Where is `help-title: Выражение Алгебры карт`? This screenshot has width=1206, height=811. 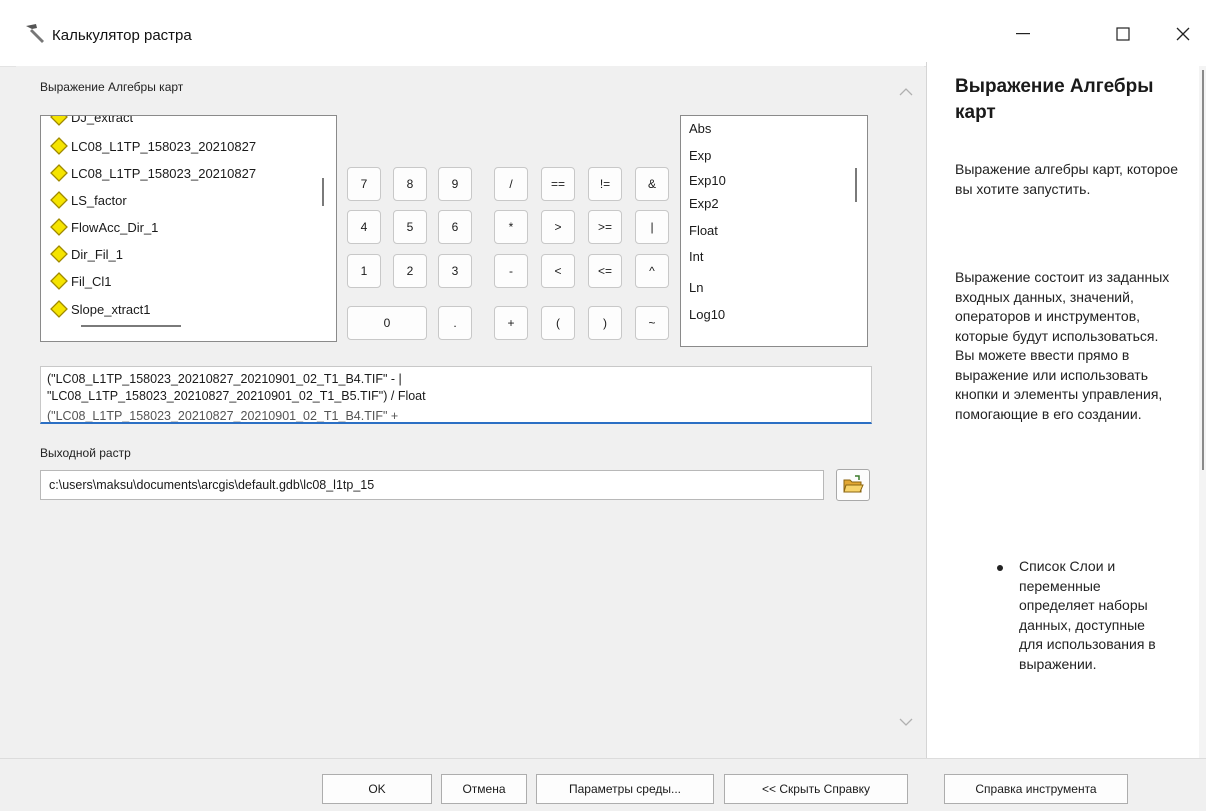
help-title: Выражение Алгебры карт is located at coordinates (1054, 99).